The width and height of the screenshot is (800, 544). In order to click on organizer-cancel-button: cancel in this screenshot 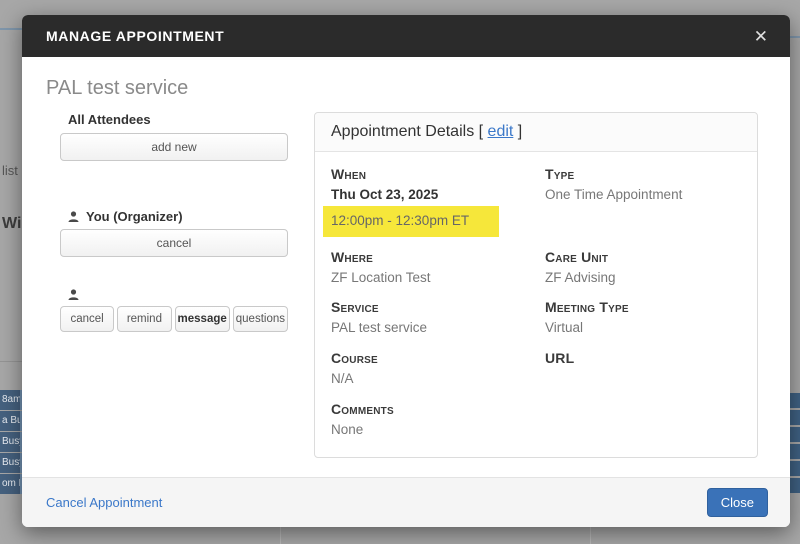, I will do `click(174, 243)`.